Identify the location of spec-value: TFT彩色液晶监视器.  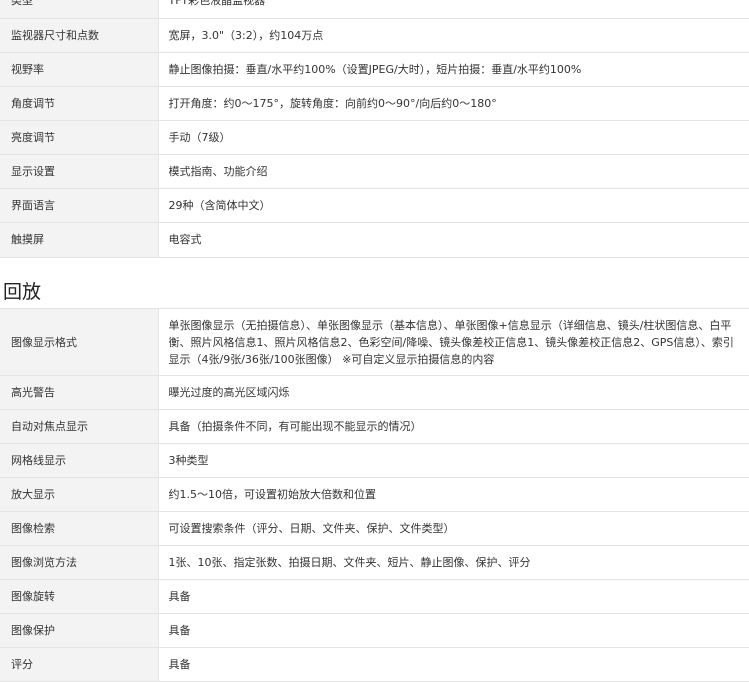
(453, 9).